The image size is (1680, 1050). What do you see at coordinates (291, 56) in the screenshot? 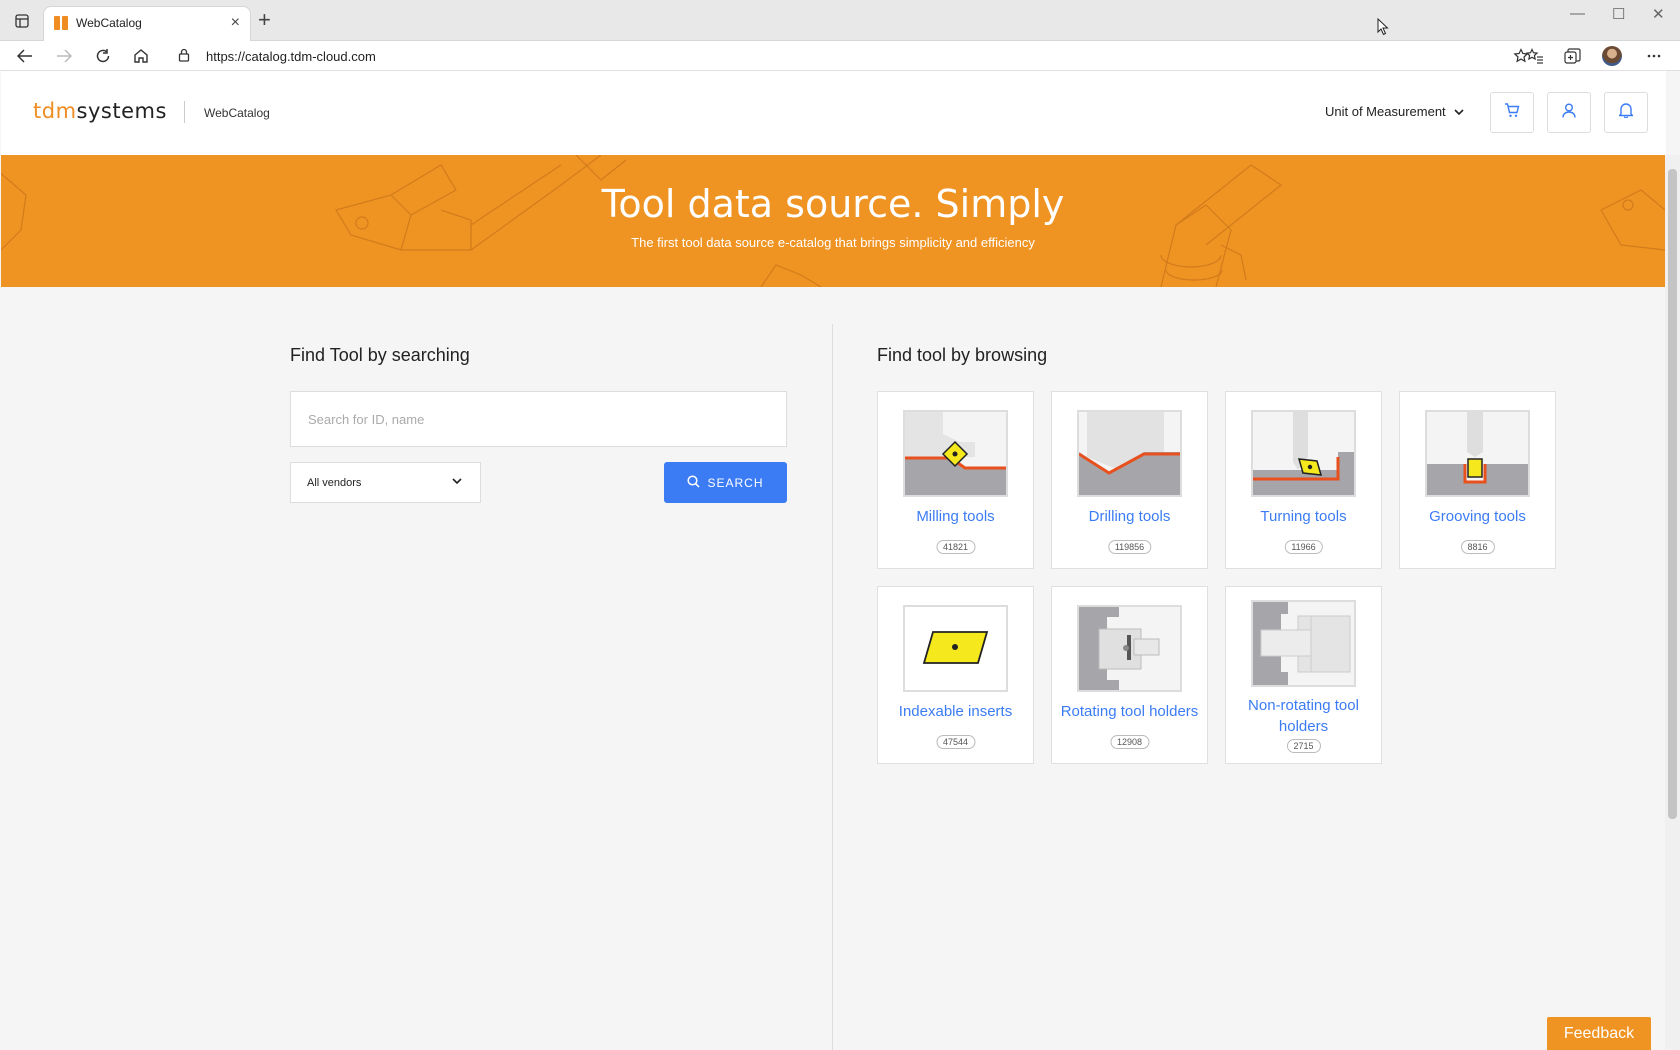
I see `url-text: https://catalog.tdm-cloud.com` at bounding box center [291, 56].